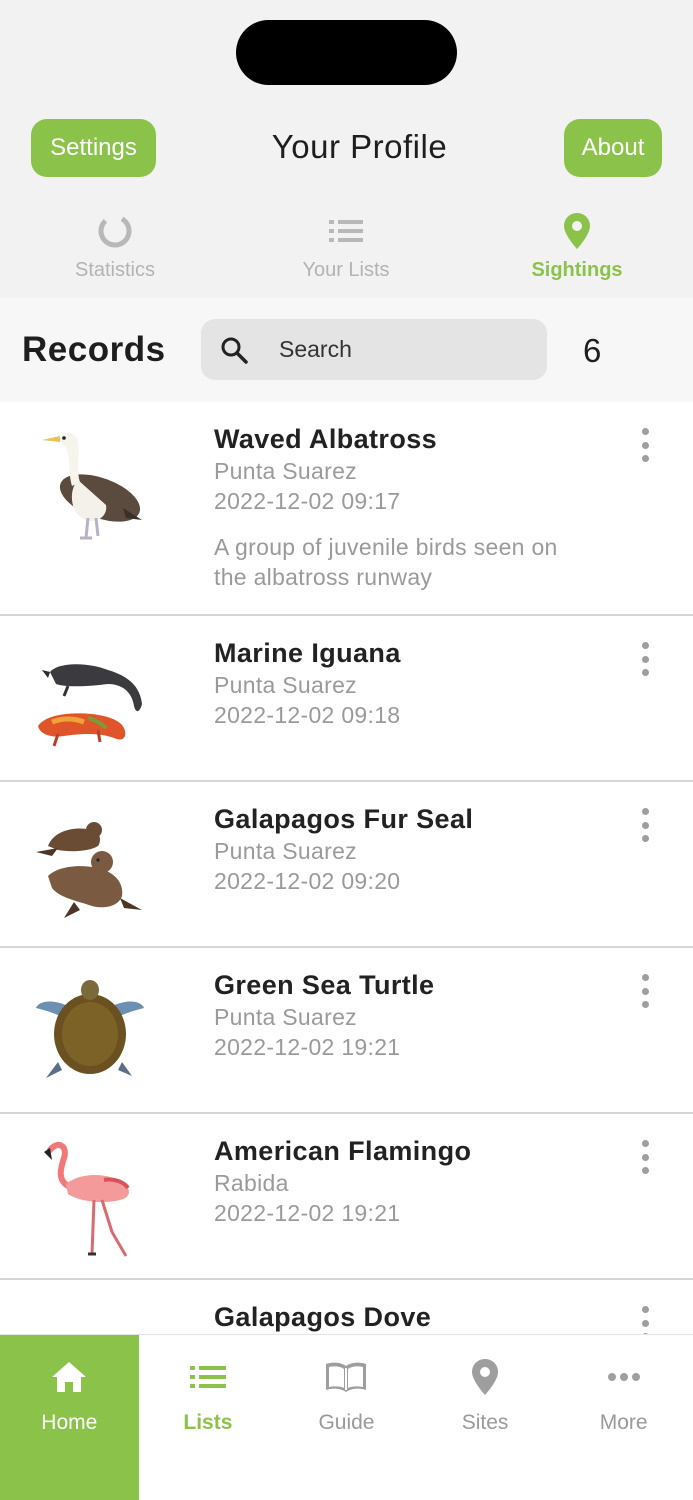  What do you see at coordinates (623, 1422) in the screenshot?
I see `nav-more-label: More` at bounding box center [623, 1422].